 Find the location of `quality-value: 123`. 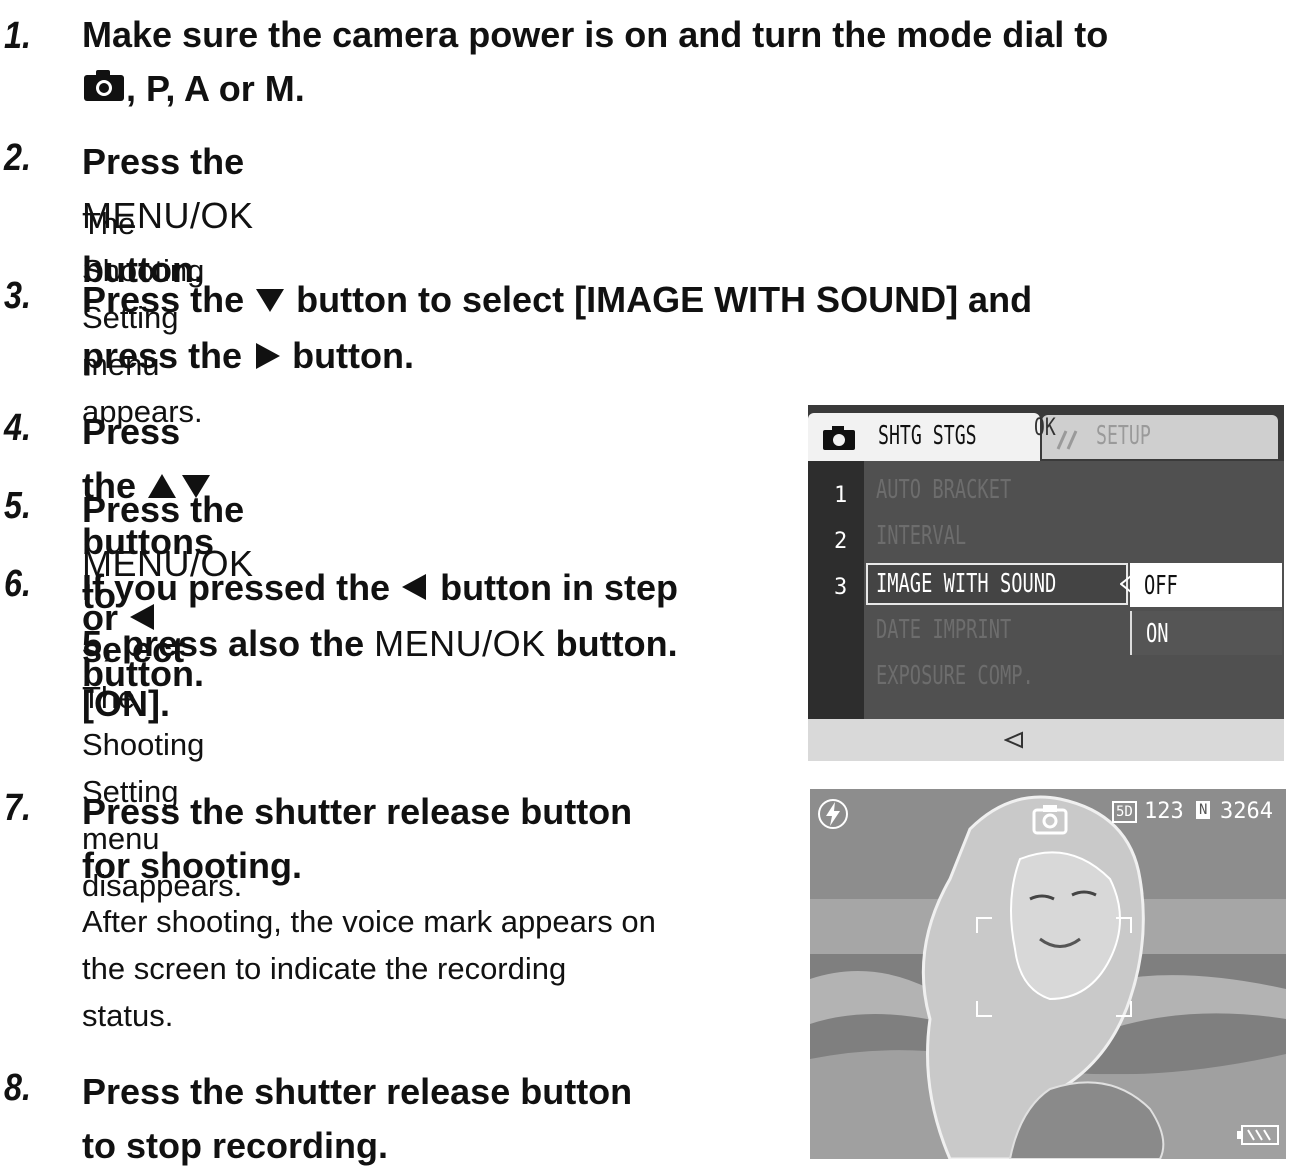

quality-value: 123 is located at coordinates (1164, 811).